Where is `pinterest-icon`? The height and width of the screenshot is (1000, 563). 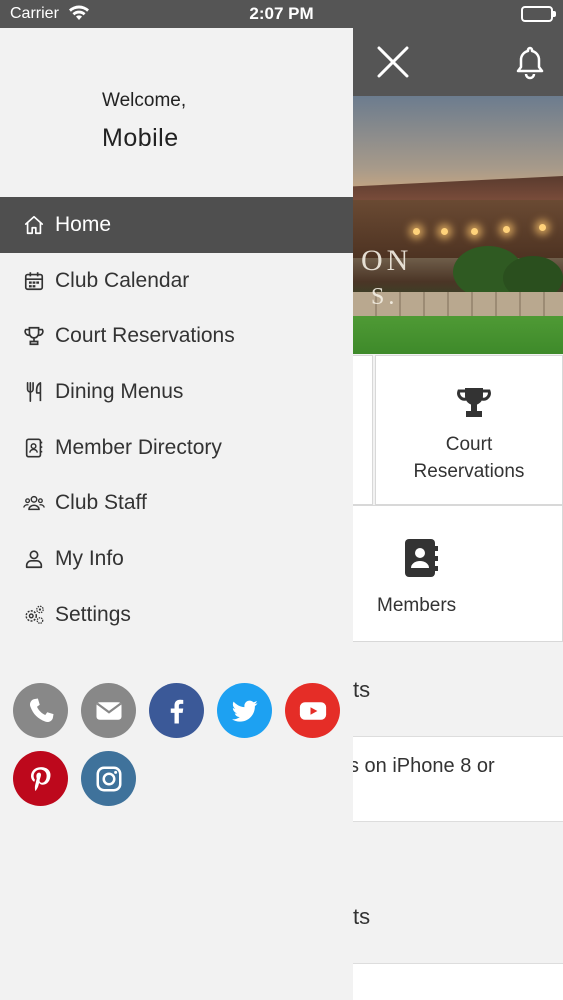
pinterest-icon is located at coordinates (40, 778).